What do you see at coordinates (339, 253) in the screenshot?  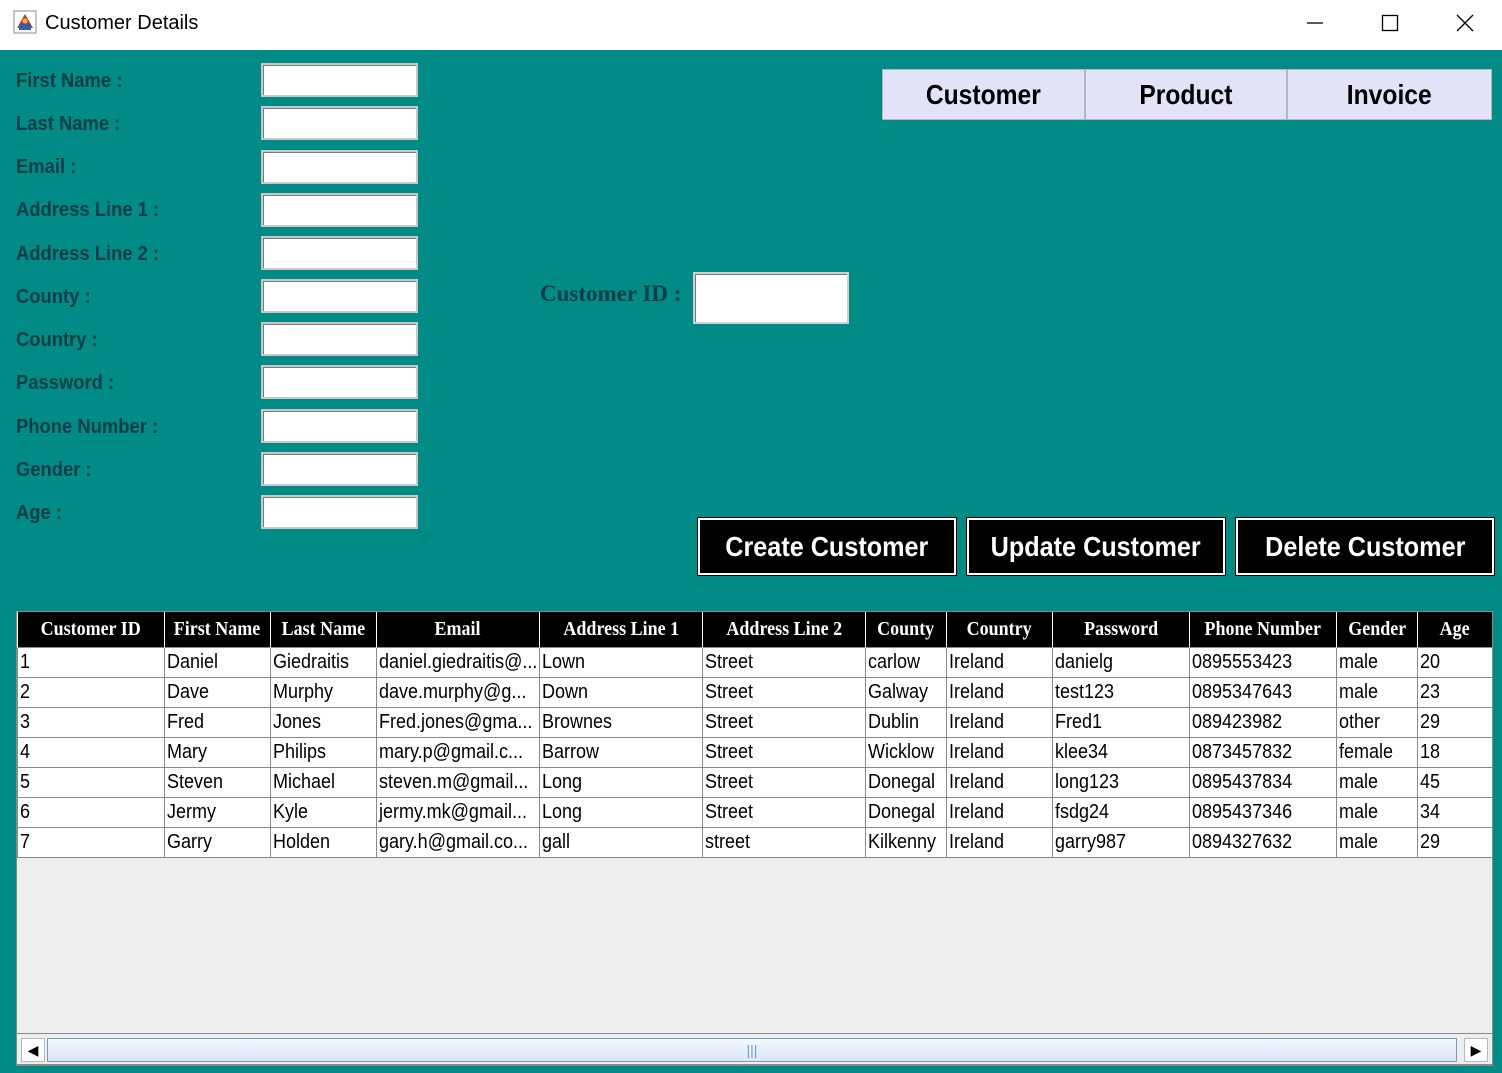 I see `address-line-2-input` at bounding box center [339, 253].